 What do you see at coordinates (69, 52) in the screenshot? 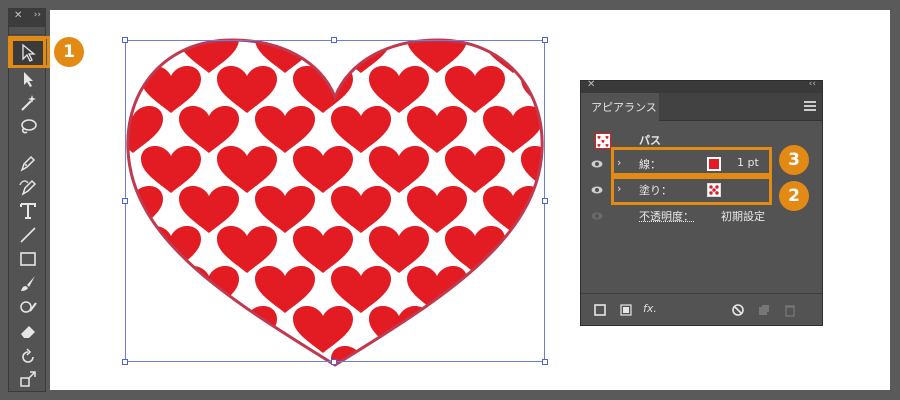
I see `callout-badge-1: 1` at bounding box center [69, 52].